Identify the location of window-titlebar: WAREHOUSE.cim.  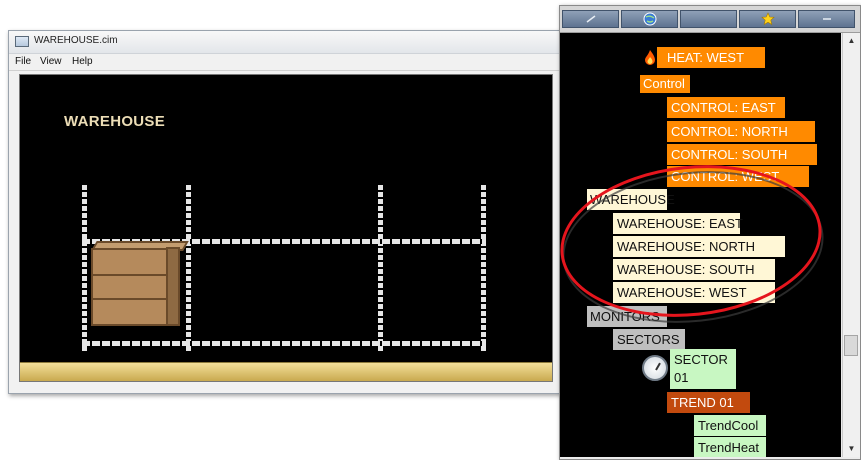
(285, 42).